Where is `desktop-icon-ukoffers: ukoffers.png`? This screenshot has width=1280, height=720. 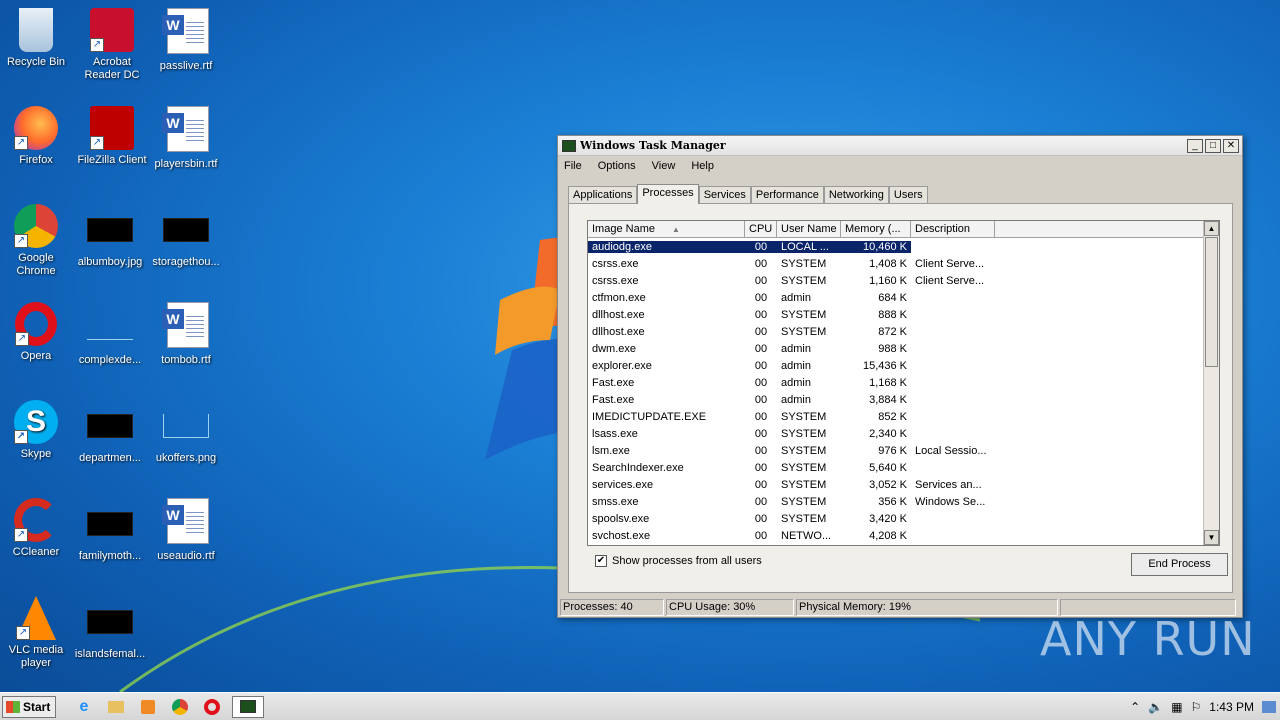 desktop-icon-ukoffers: ukoffers.png is located at coordinates (186, 446).